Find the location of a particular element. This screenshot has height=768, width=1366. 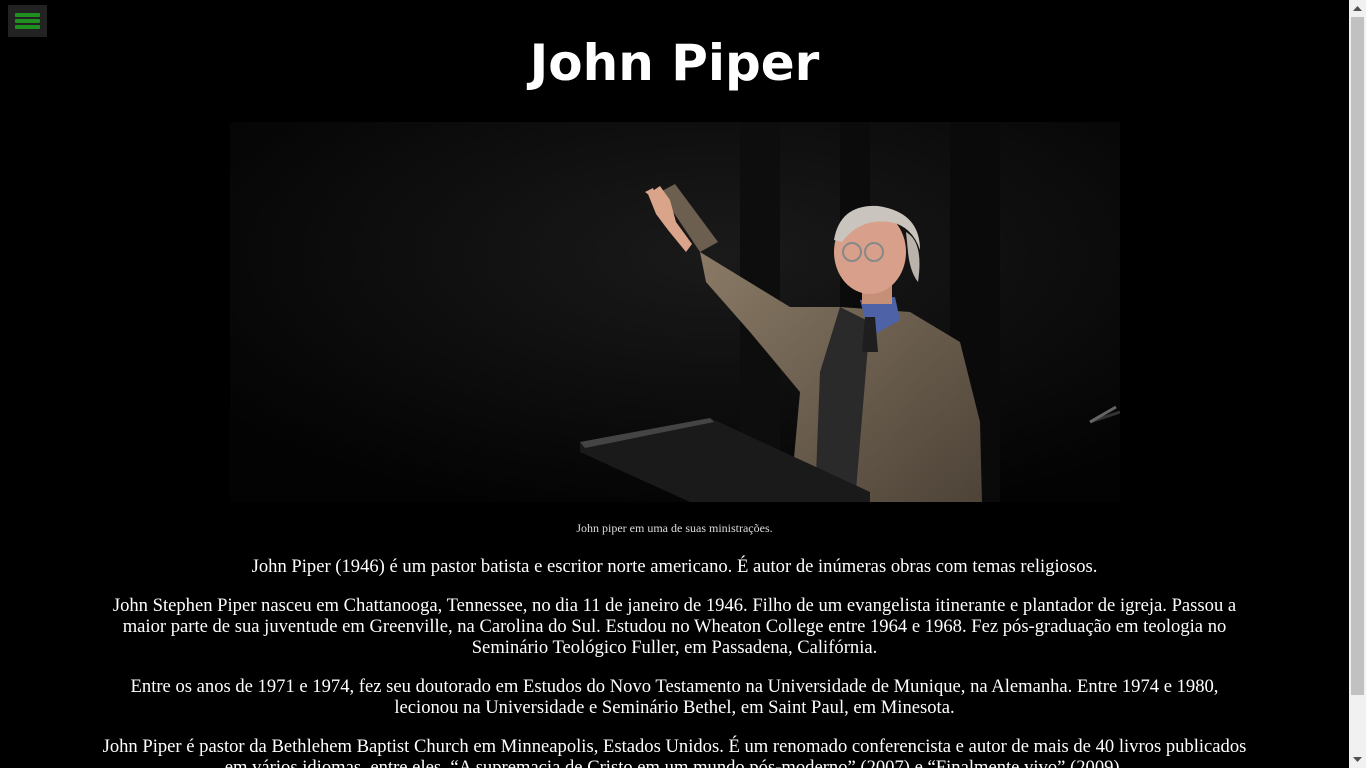

photo-caption: John piper em uma de suas ministrações. is located at coordinates (674, 528).